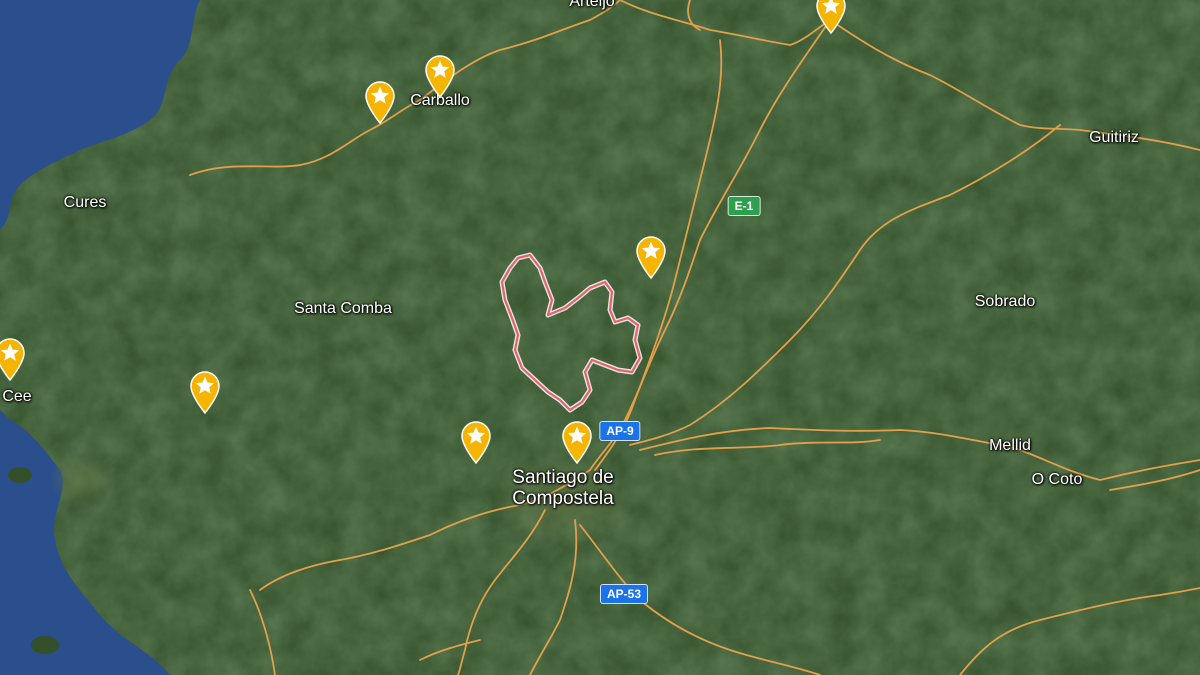 This screenshot has width=1200, height=675. I want to click on label-cures: Cures, so click(85, 203).